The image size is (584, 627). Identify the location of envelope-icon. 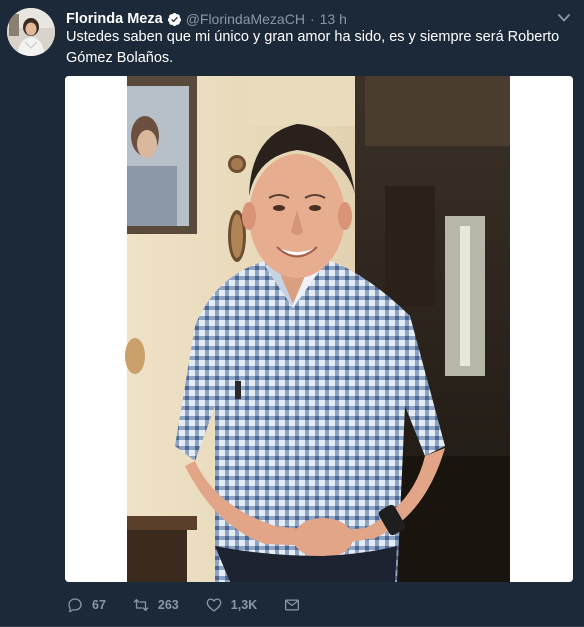
(292, 605).